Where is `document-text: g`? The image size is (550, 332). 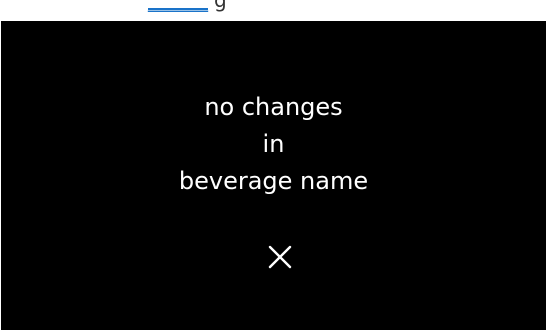
document-text: g is located at coordinates (220, 6).